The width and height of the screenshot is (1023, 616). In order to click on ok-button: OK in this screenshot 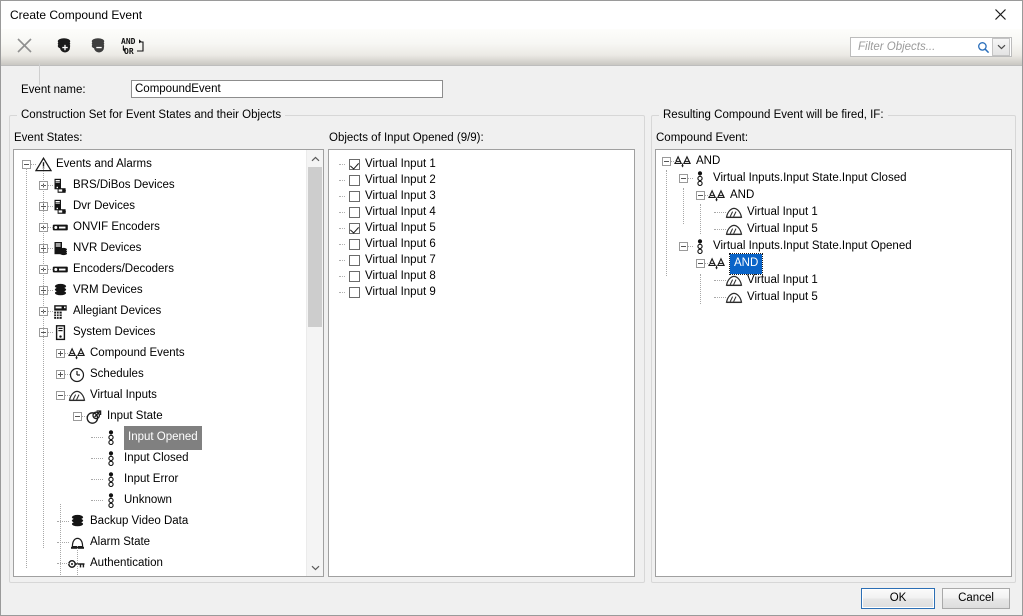, I will do `click(898, 598)`.